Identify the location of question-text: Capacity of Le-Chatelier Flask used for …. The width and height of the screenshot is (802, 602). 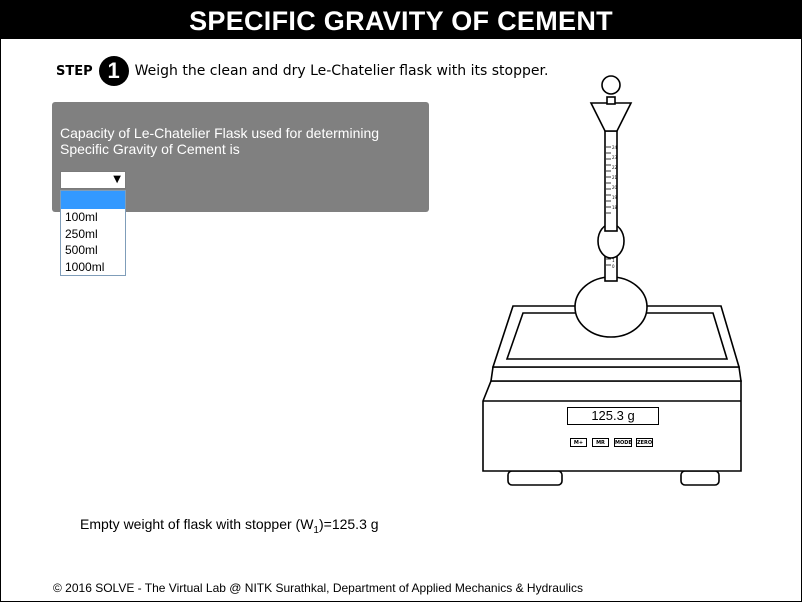
(220, 141).